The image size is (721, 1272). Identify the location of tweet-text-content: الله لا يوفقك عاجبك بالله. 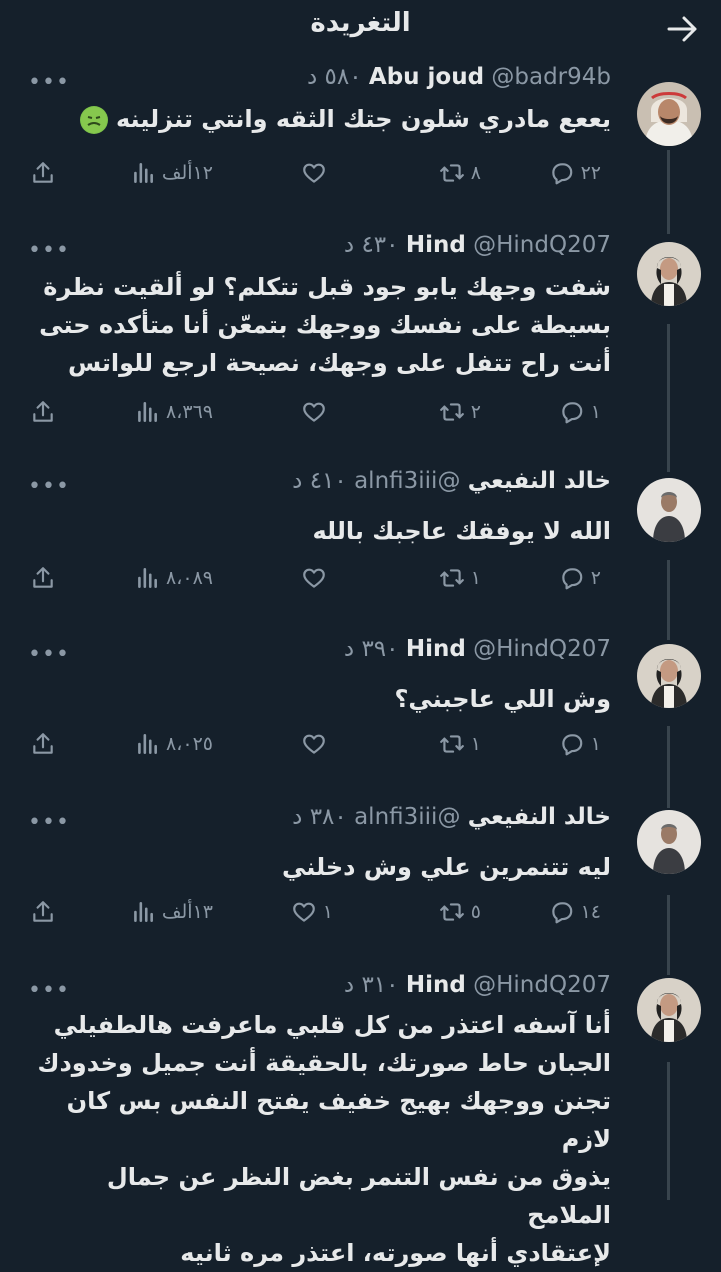
(461, 531).